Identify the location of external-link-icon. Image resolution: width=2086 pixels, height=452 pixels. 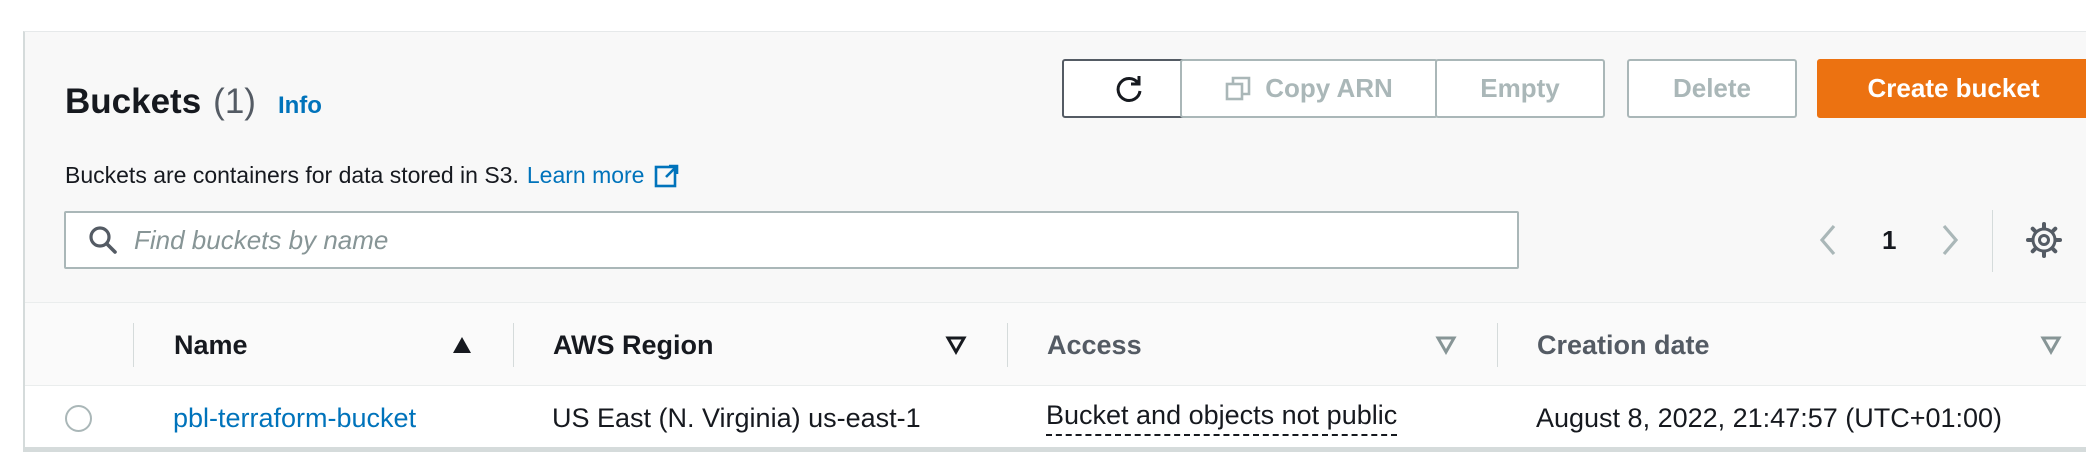
(667, 176).